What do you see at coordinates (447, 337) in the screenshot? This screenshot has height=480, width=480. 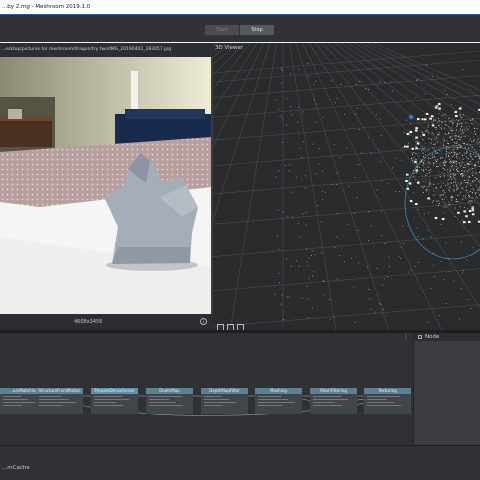 I see `node-panel-header: Node` at bounding box center [447, 337].